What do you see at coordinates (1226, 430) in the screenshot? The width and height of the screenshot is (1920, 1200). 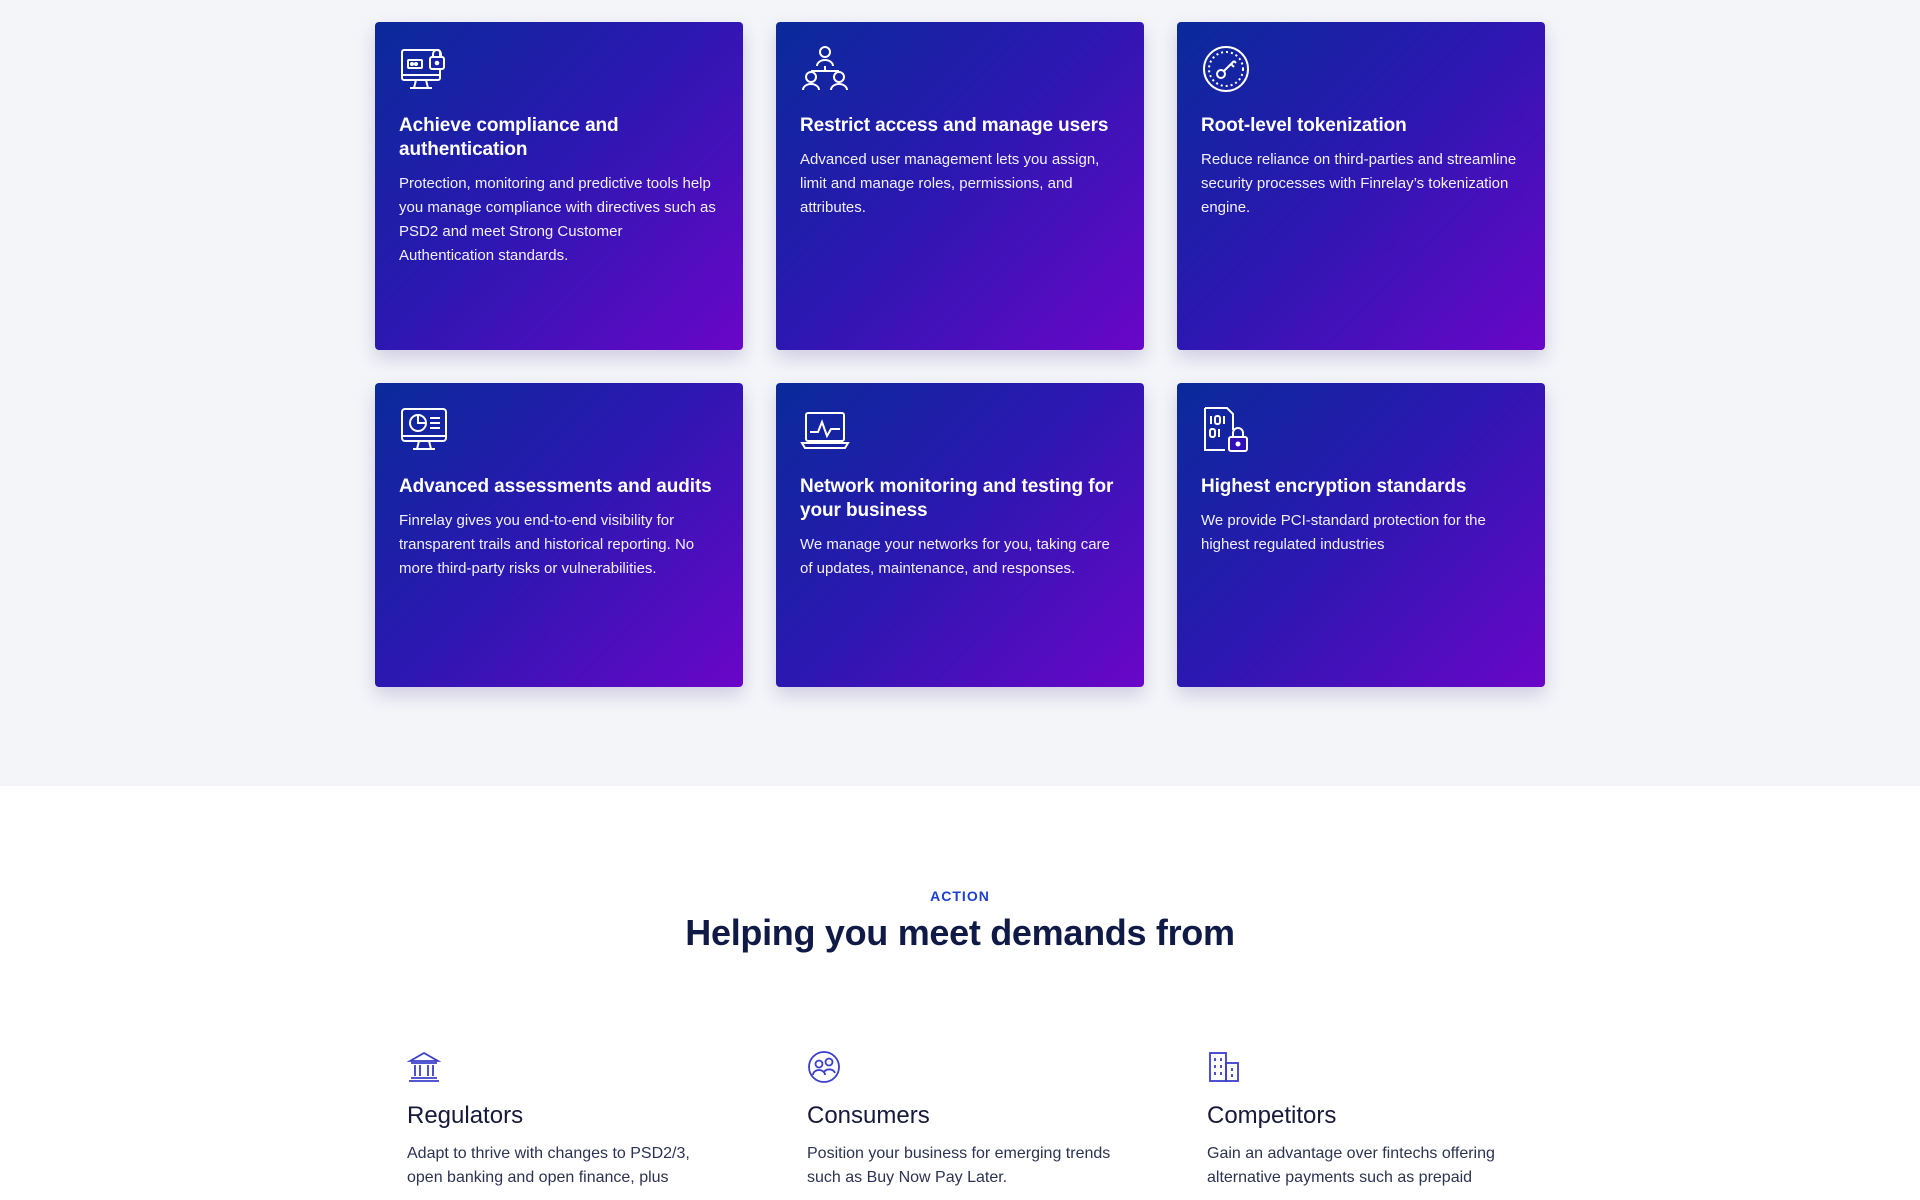 I see `binary-lock-icon` at bounding box center [1226, 430].